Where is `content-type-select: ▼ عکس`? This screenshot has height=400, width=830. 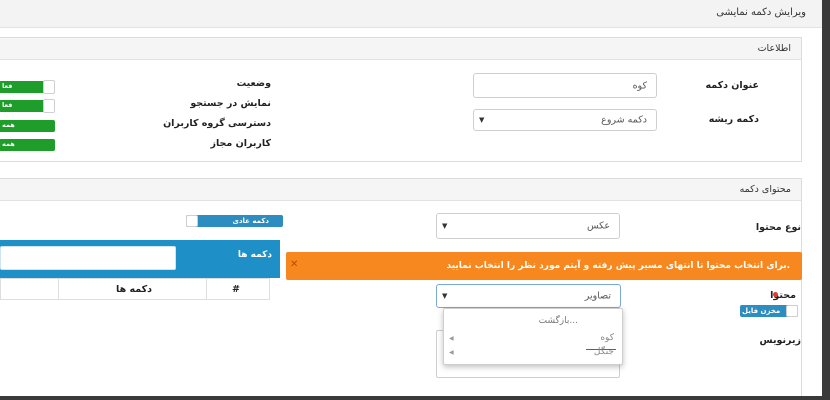
content-type-select: ▼ عکس is located at coordinates (528, 226).